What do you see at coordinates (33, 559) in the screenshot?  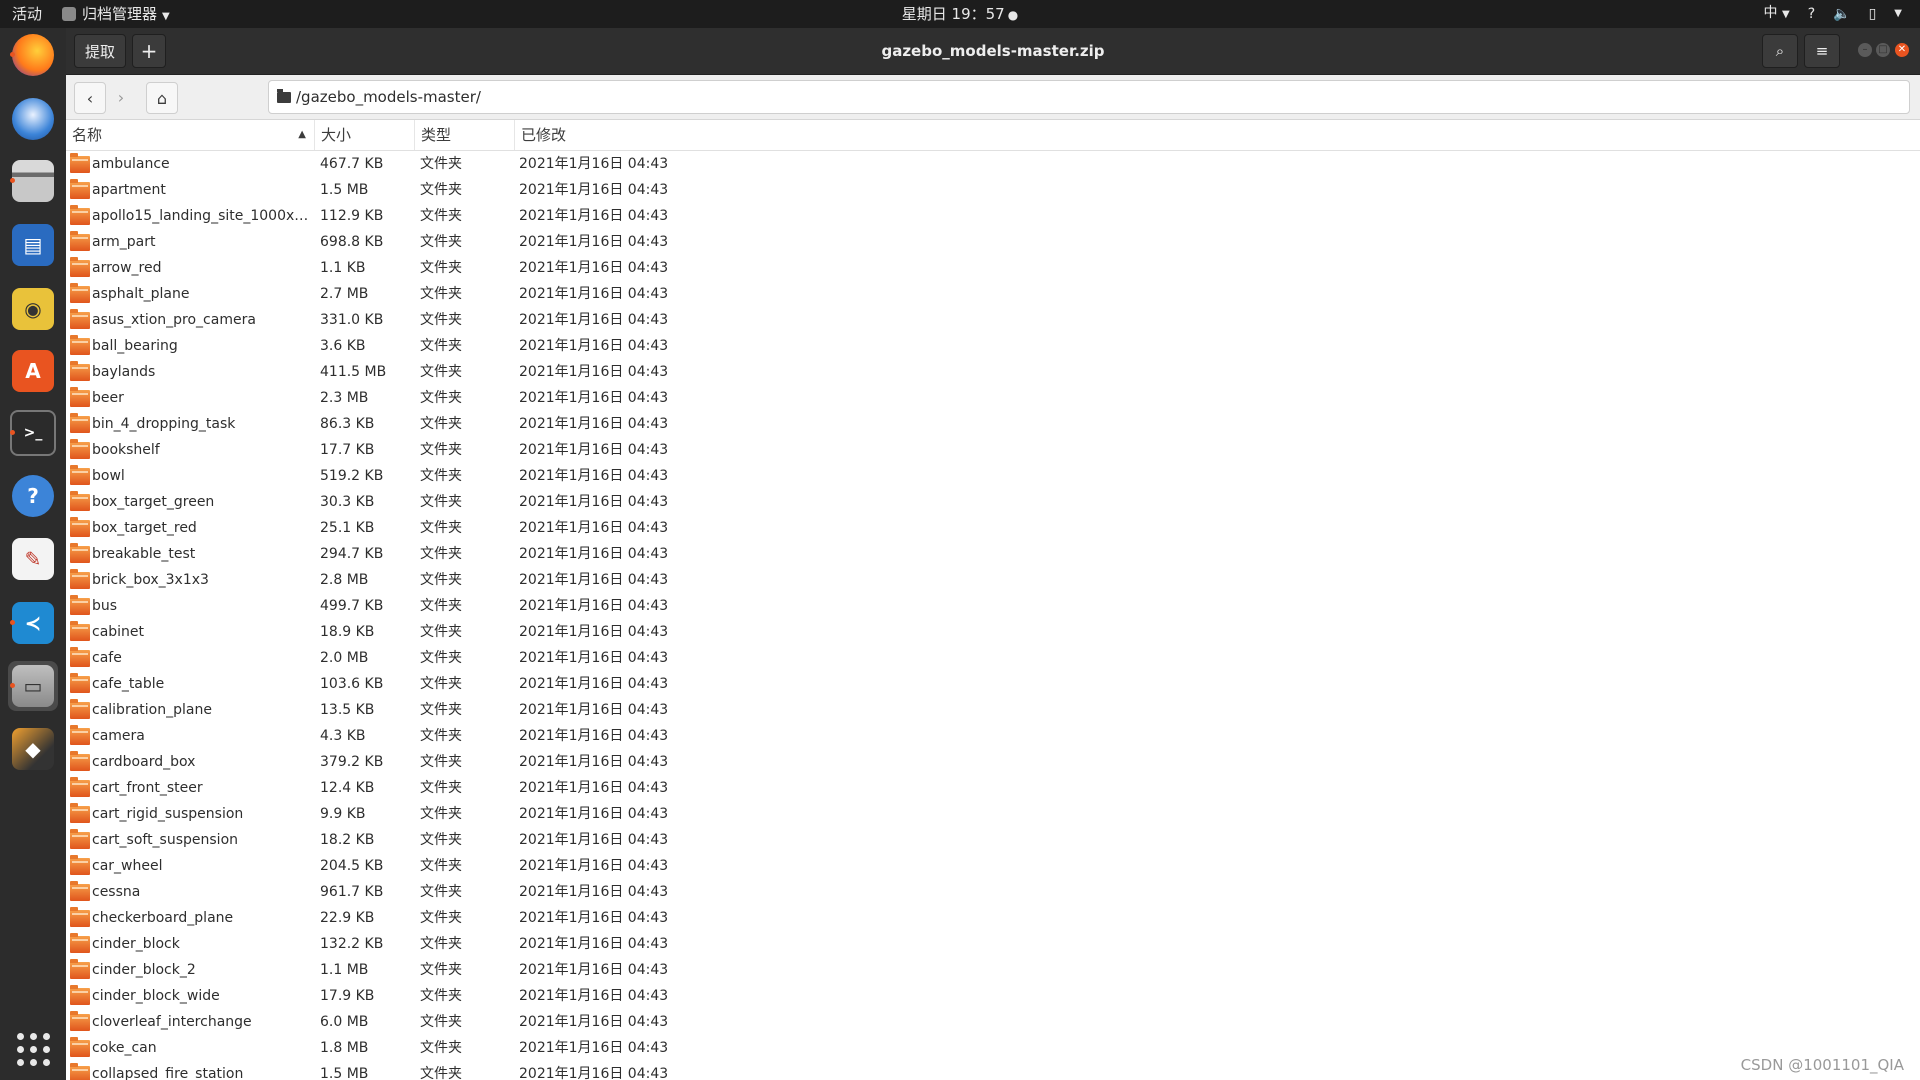 I see `text-editor-icon: ✎` at bounding box center [33, 559].